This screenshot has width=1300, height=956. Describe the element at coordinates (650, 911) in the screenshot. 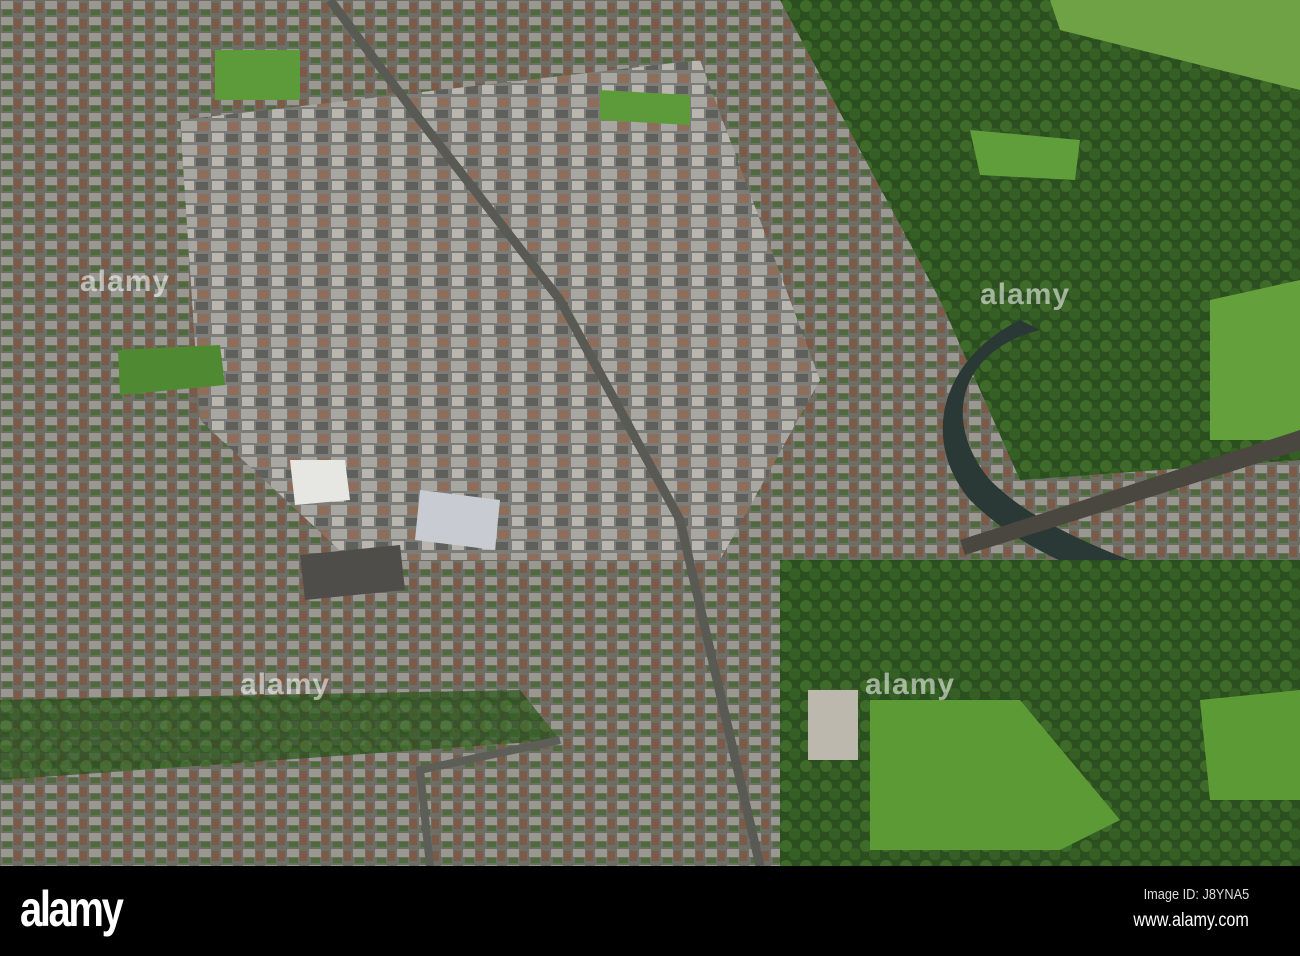

I see `footer-bar: alamy Image ID: J8YNA5 www.alamy.com` at that location.